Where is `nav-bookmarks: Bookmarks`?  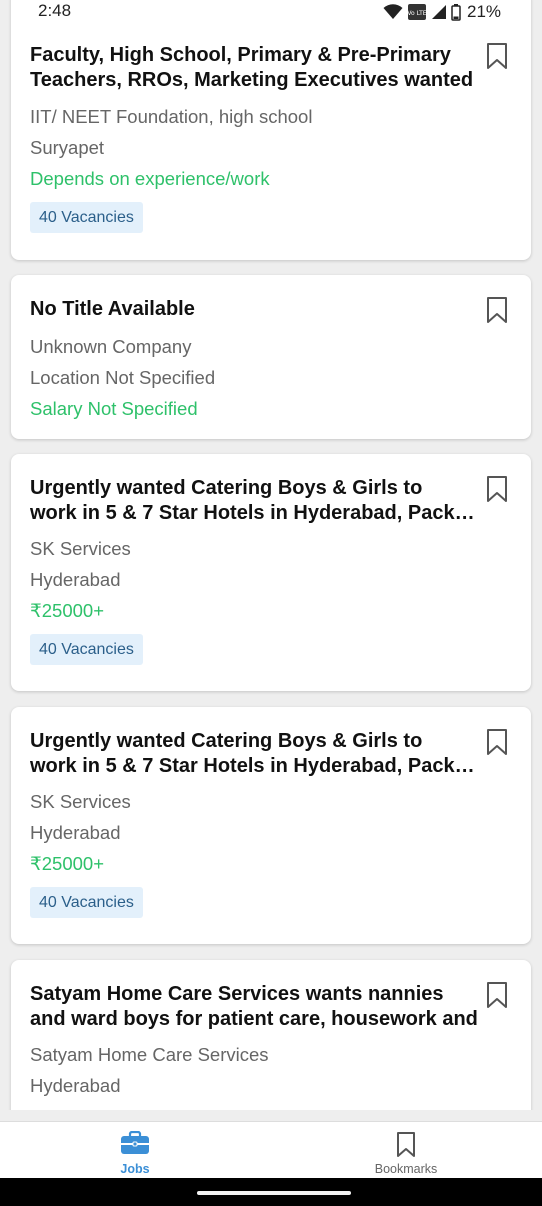
nav-bookmarks: Bookmarks is located at coordinates (406, 1150).